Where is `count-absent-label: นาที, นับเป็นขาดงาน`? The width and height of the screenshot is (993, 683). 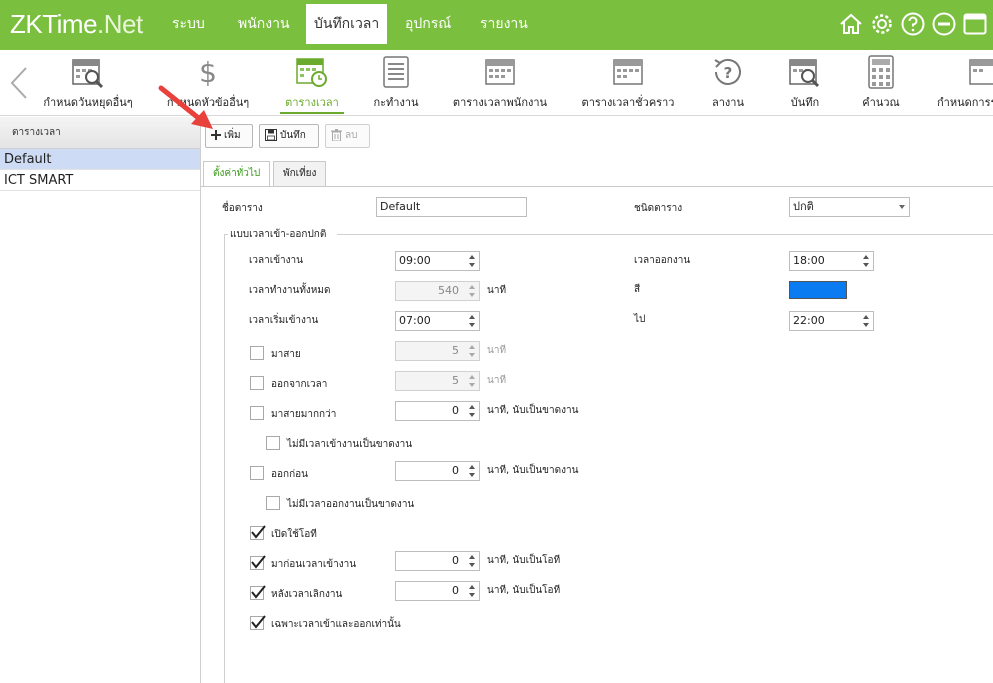 count-absent-label: นาที, นับเป็นขาดงาน is located at coordinates (533, 470).